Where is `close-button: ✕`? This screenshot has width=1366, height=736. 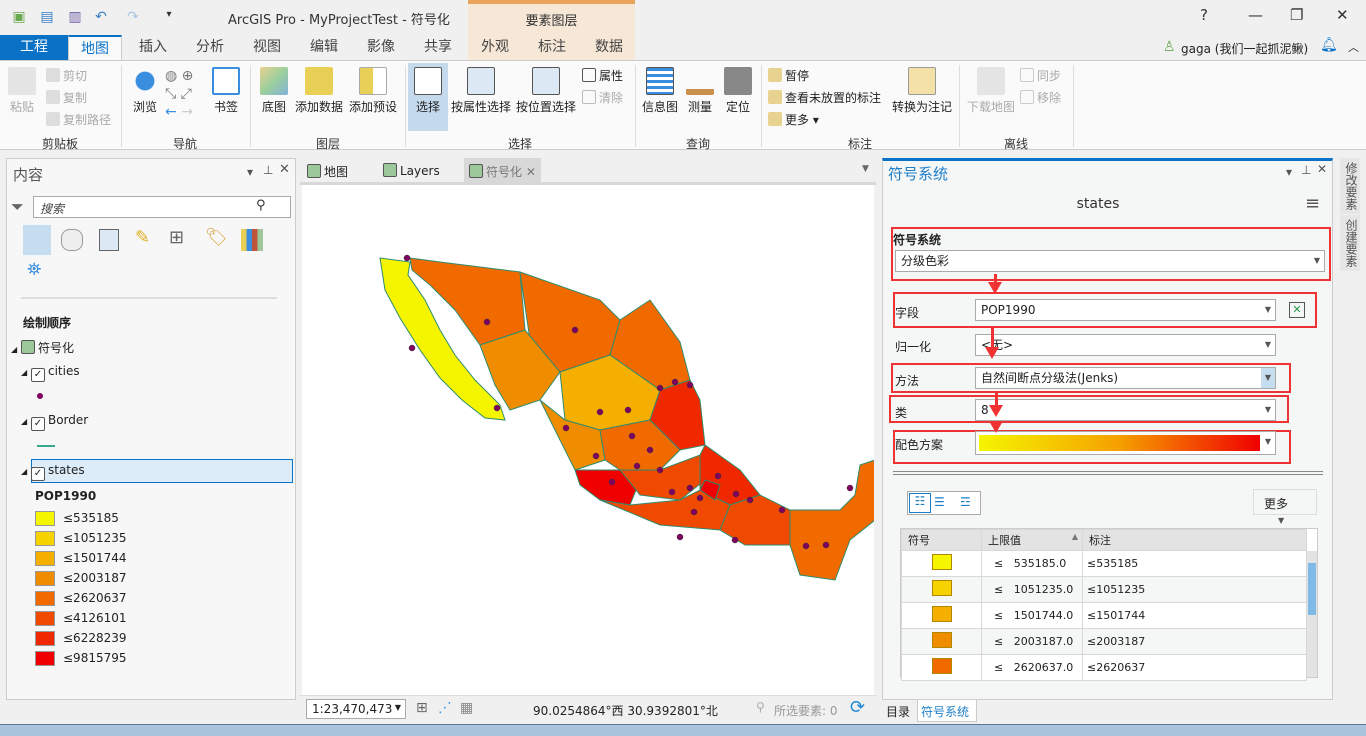 close-button: ✕ is located at coordinates (1342, 15).